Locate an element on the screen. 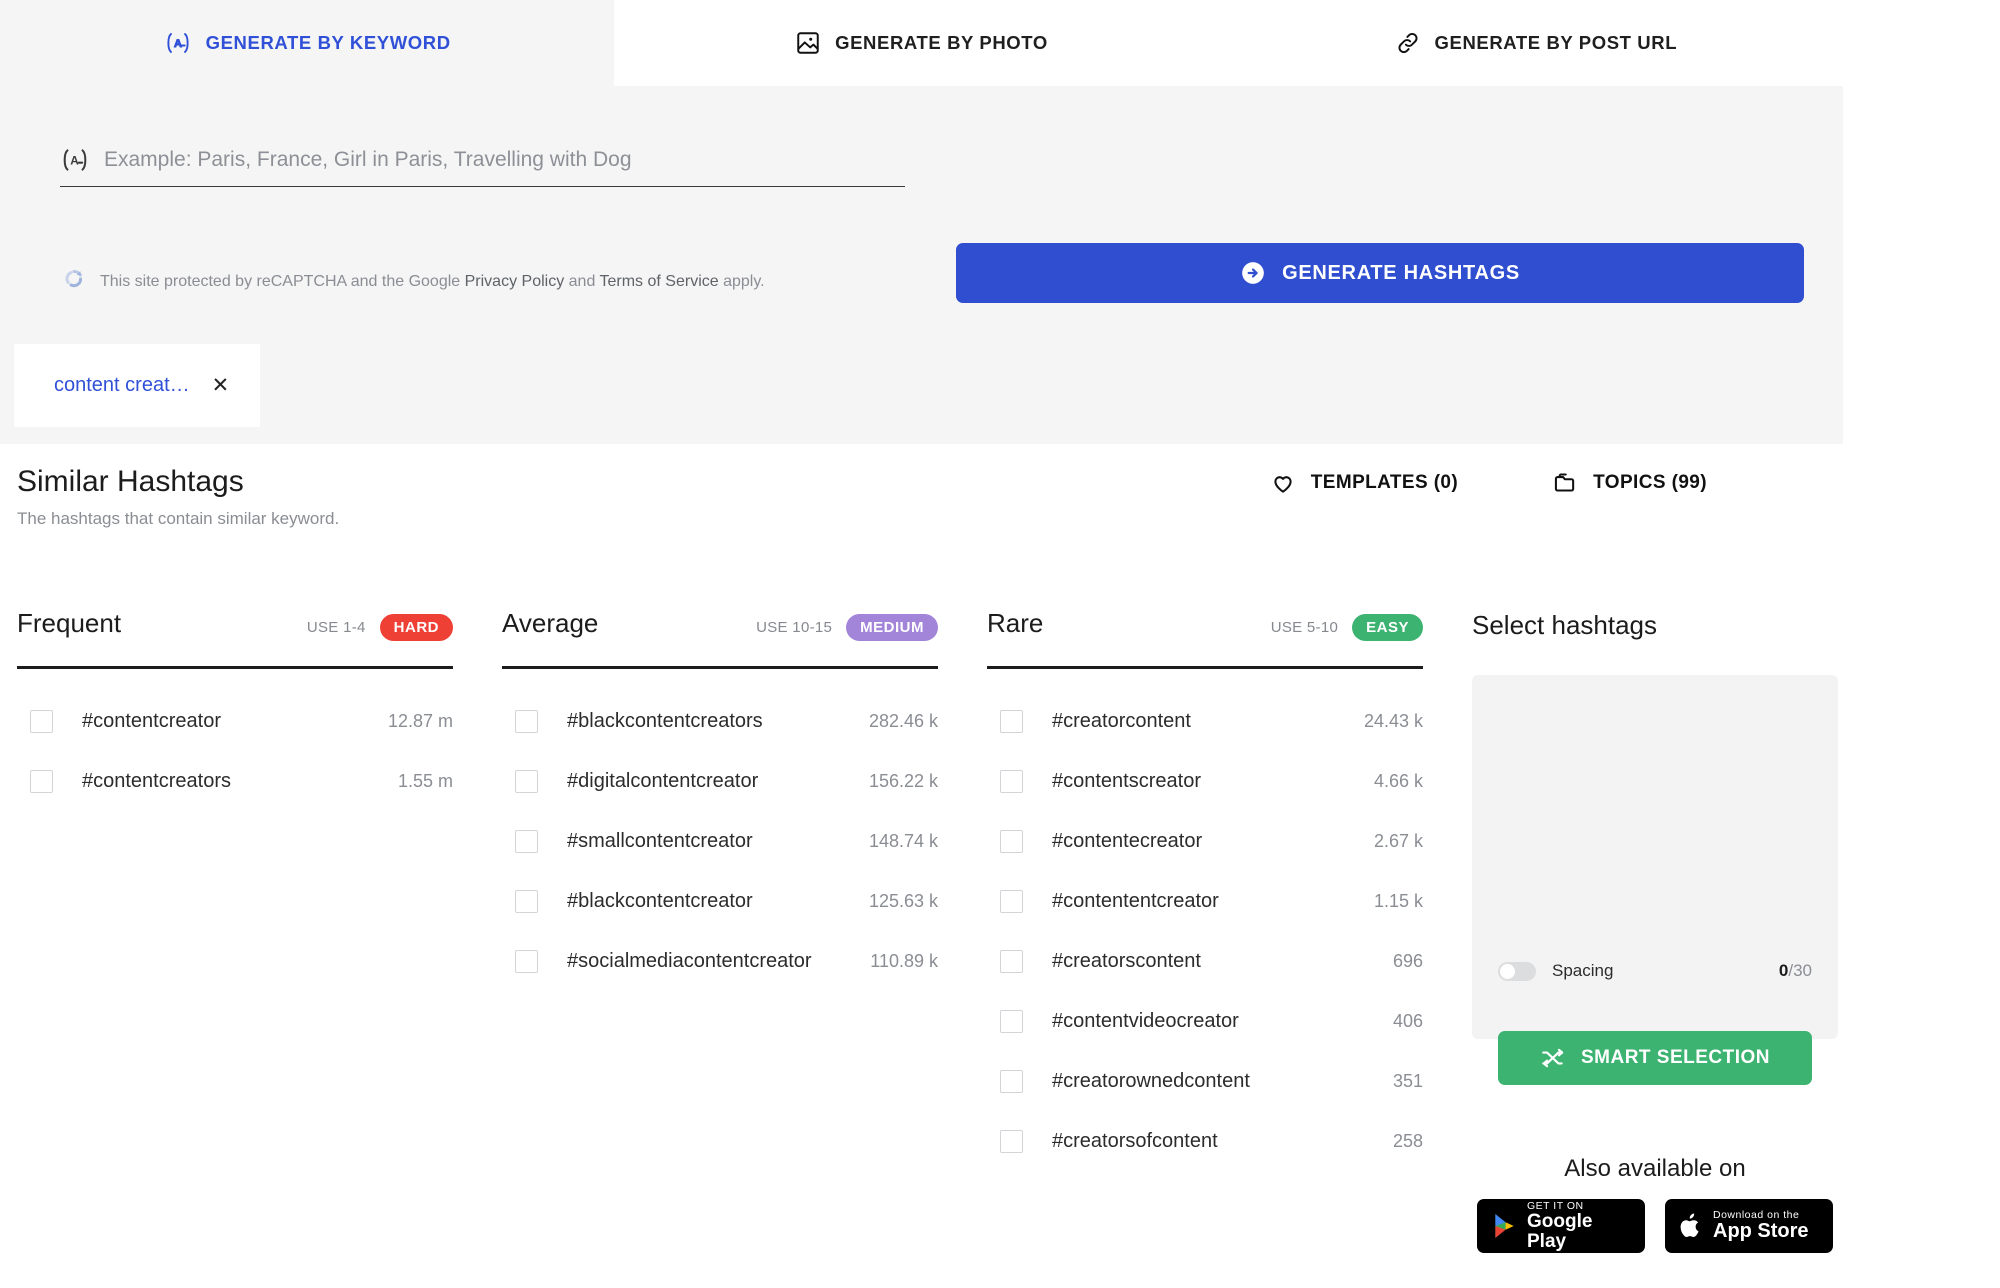 The height and width of the screenshot is (1288, 2000). select-hashtags-title: Select hashtags is located at coordinates (1565, 625).